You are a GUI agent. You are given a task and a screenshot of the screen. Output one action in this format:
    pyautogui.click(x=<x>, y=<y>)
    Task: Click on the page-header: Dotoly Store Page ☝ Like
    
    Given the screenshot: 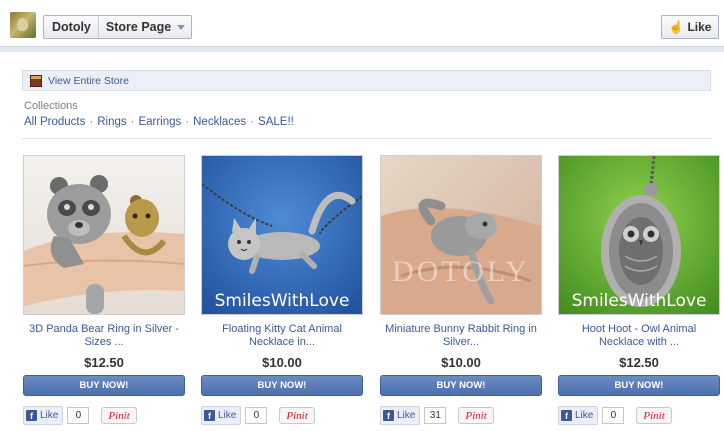 What is the action you would take?
    pyautogui.click(x=362, y=22)
    